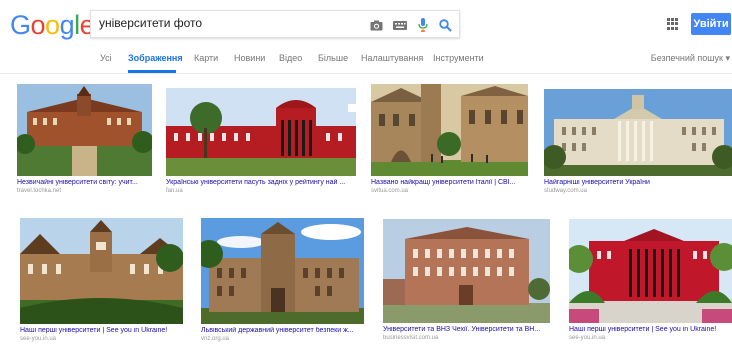 This screenshot has width=732, height=347. Describe the element at coordinates (445, 25) in the screenshot. I see `search-icon` at that location.